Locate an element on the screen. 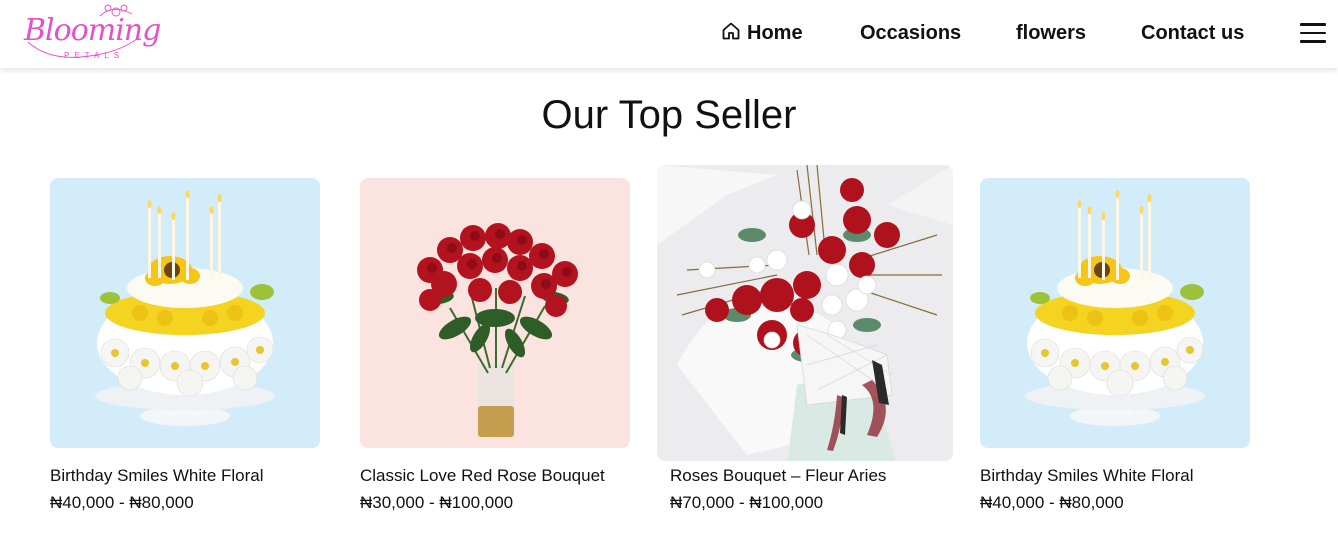 The height and width of the screenshot is (558, 1338). nav-flowers-link: flowers is located at coordinates (1051, 33).